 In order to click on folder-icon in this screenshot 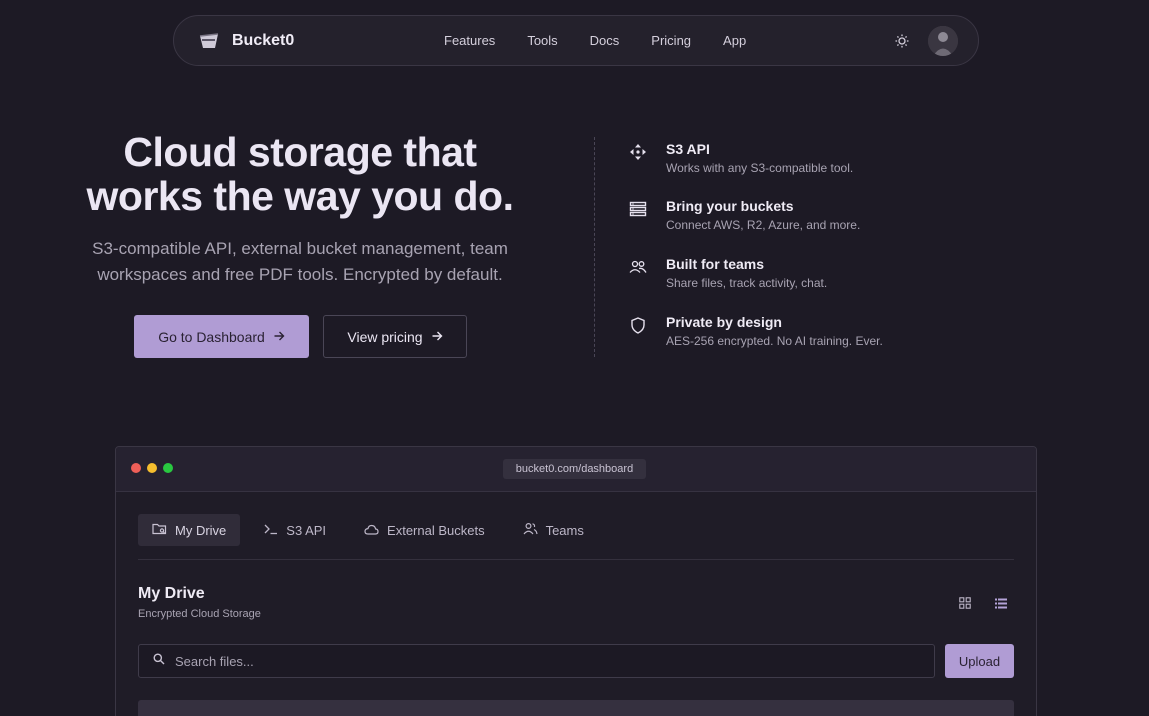, I will do `click(159, 530)`.